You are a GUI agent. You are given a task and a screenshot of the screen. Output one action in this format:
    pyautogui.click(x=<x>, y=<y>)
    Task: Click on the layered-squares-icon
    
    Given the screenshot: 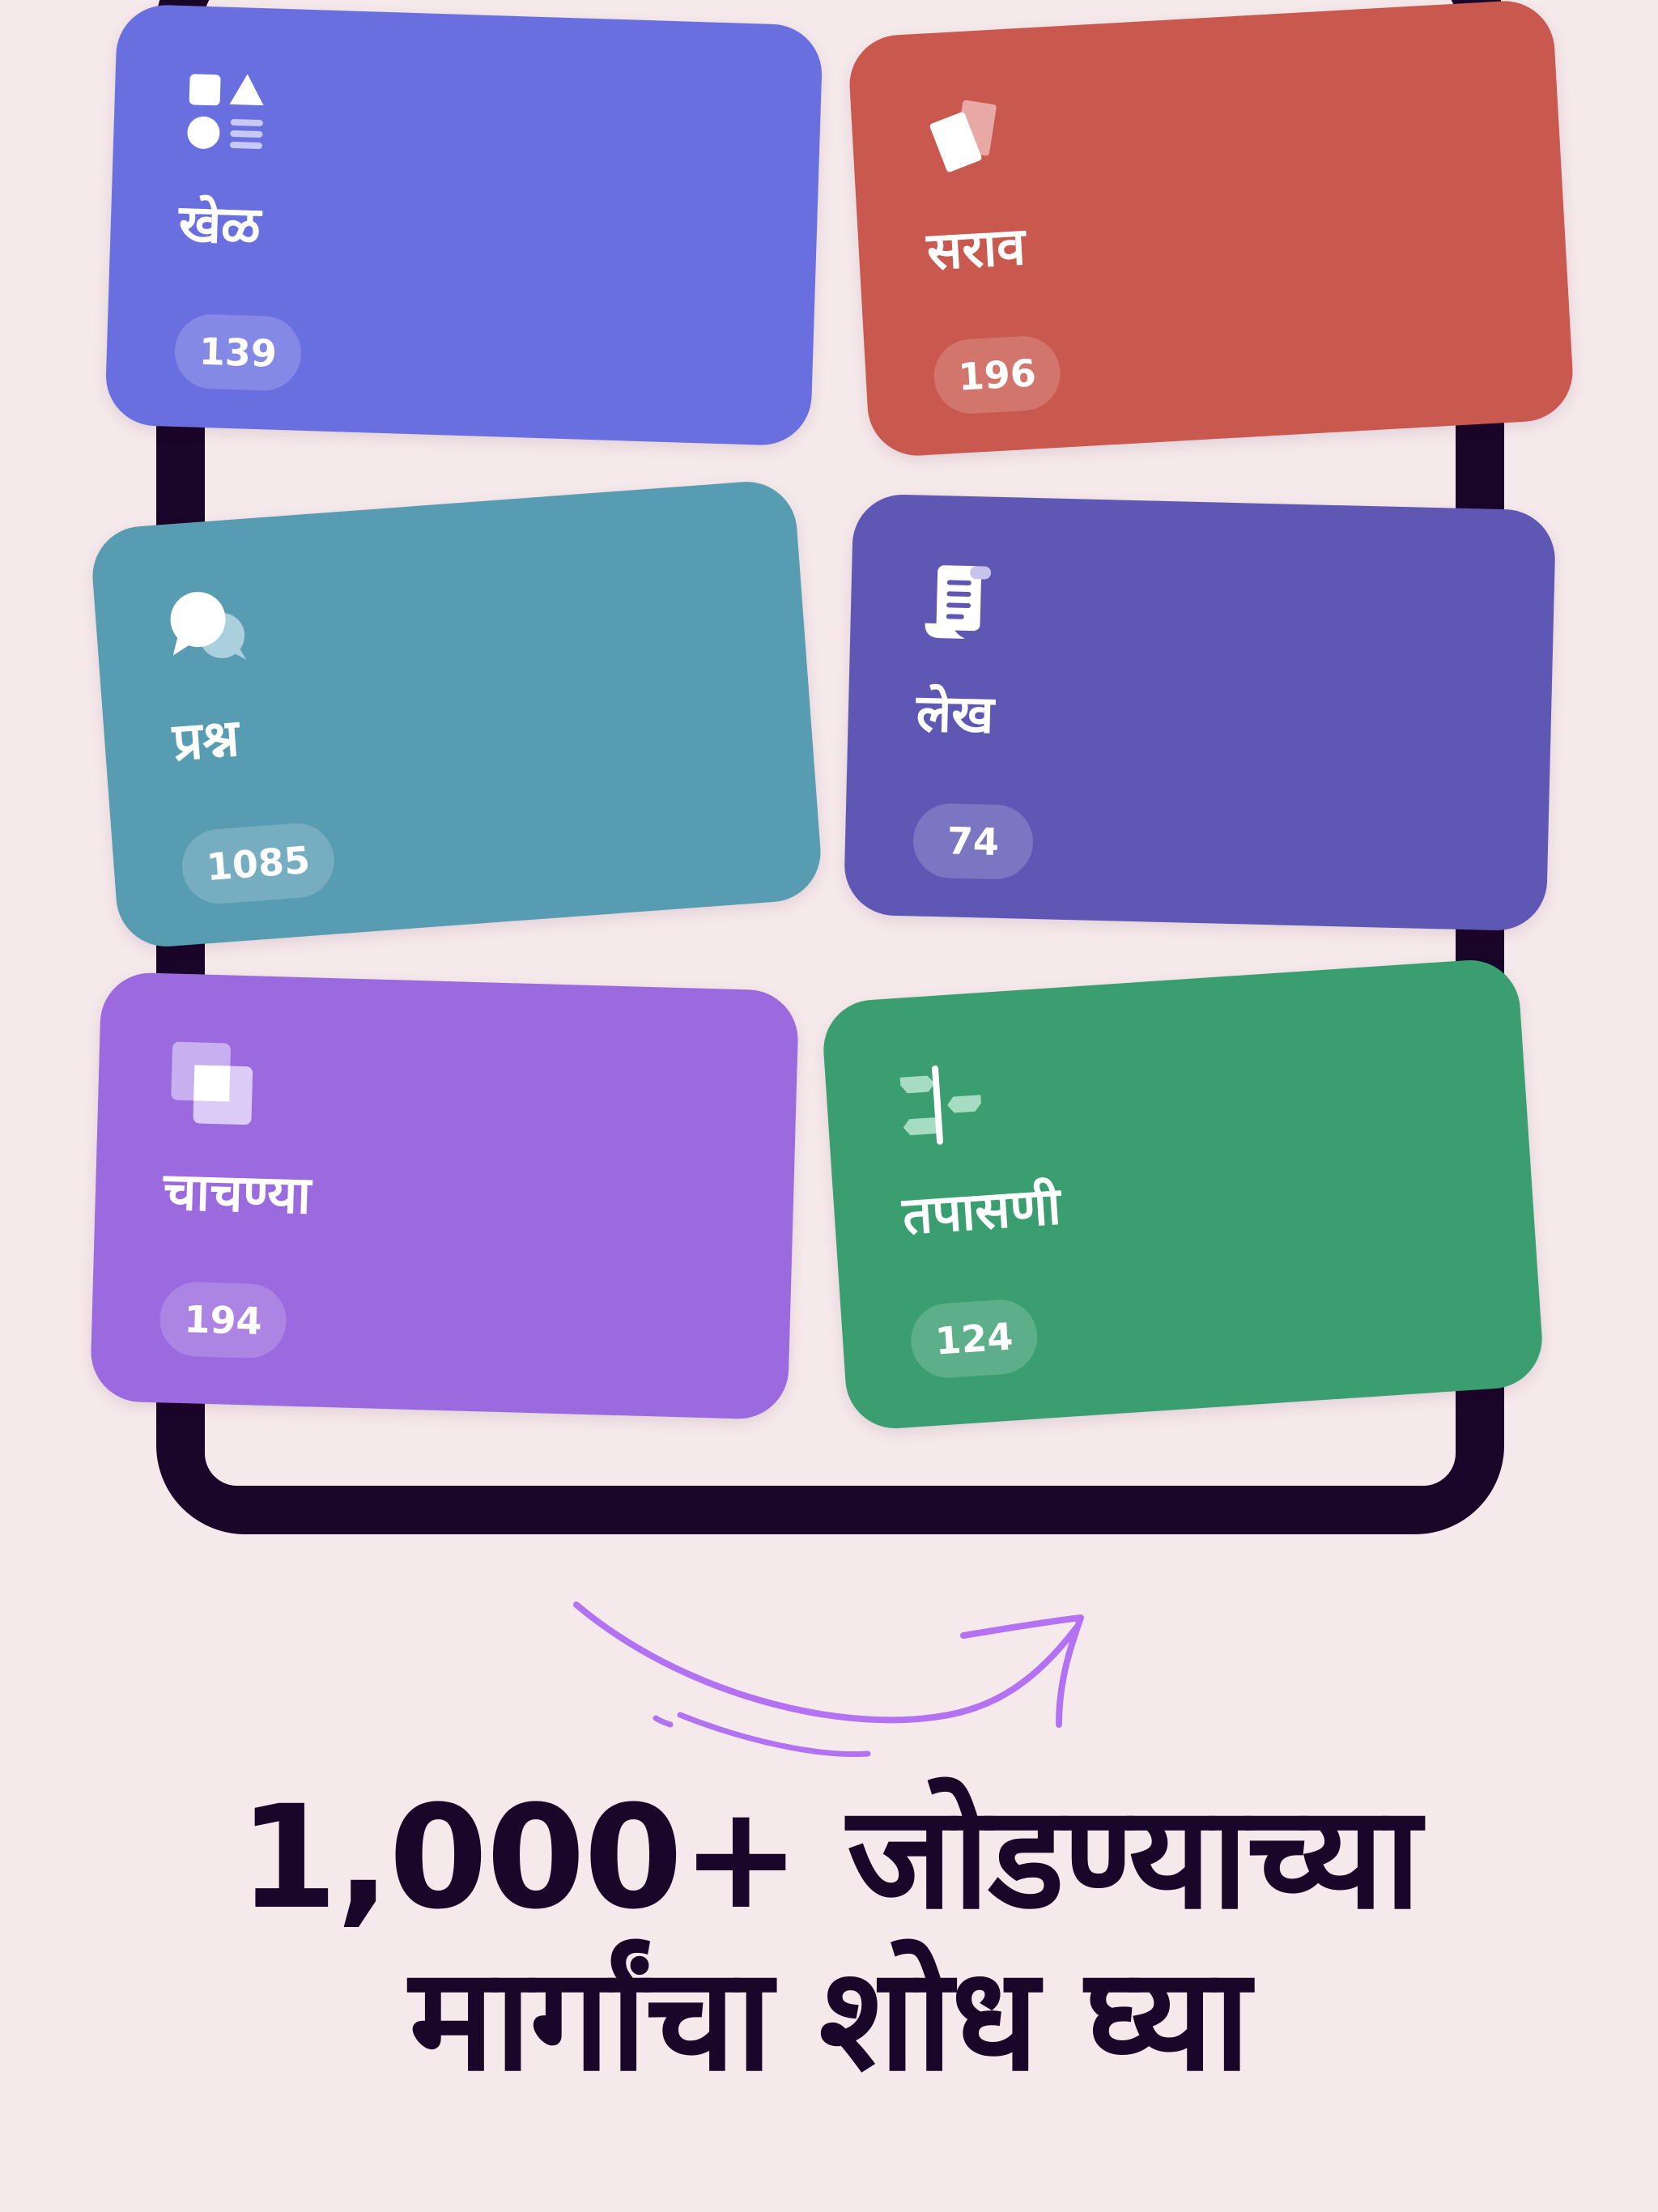 What is the action you would take?
    pyautogui.click(x=212, y=1083)
    